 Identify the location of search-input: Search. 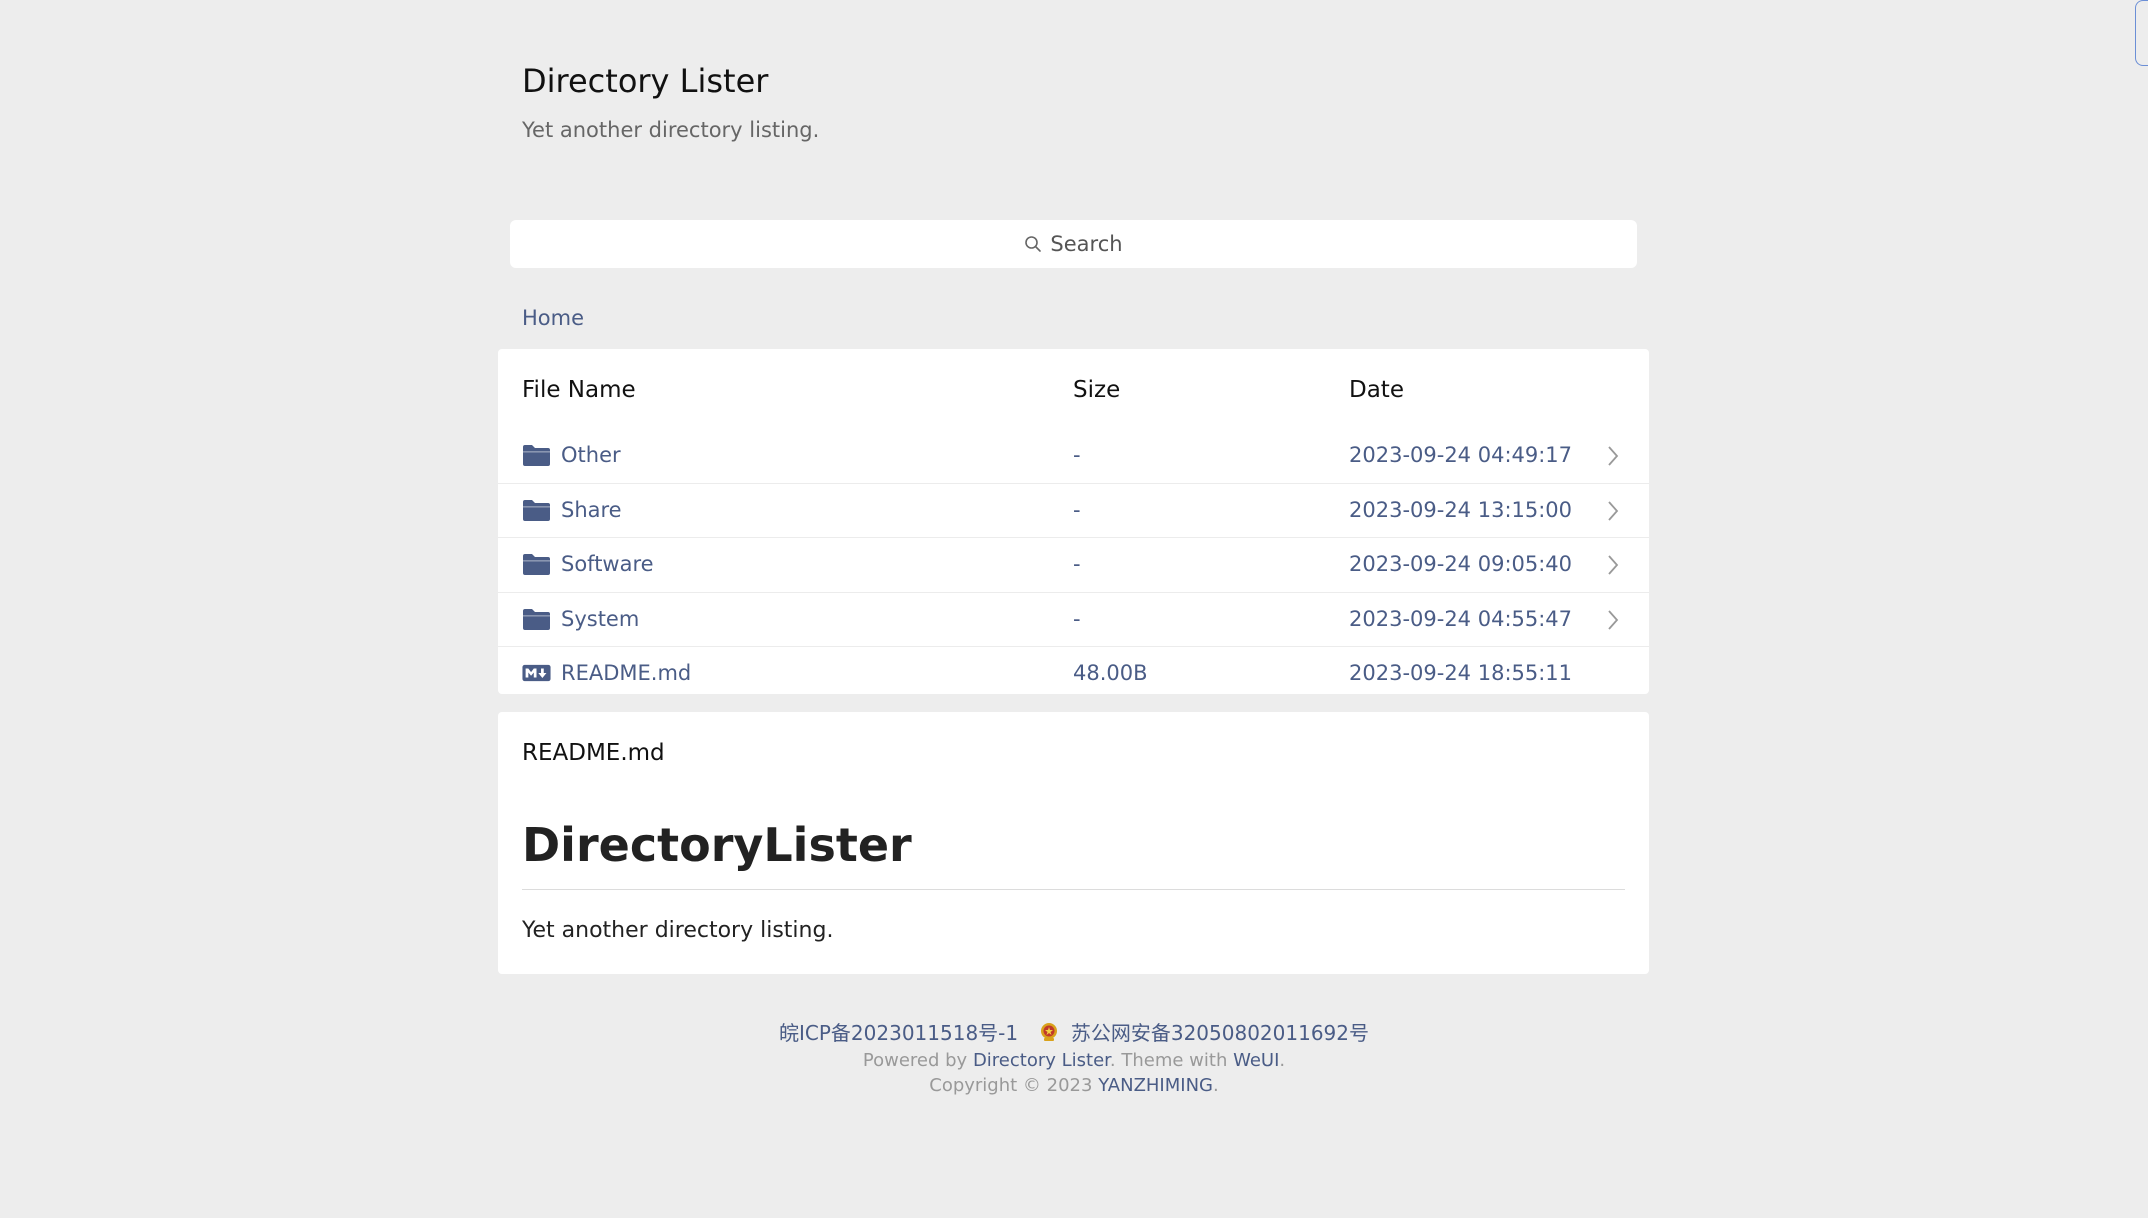
(1073, 244).